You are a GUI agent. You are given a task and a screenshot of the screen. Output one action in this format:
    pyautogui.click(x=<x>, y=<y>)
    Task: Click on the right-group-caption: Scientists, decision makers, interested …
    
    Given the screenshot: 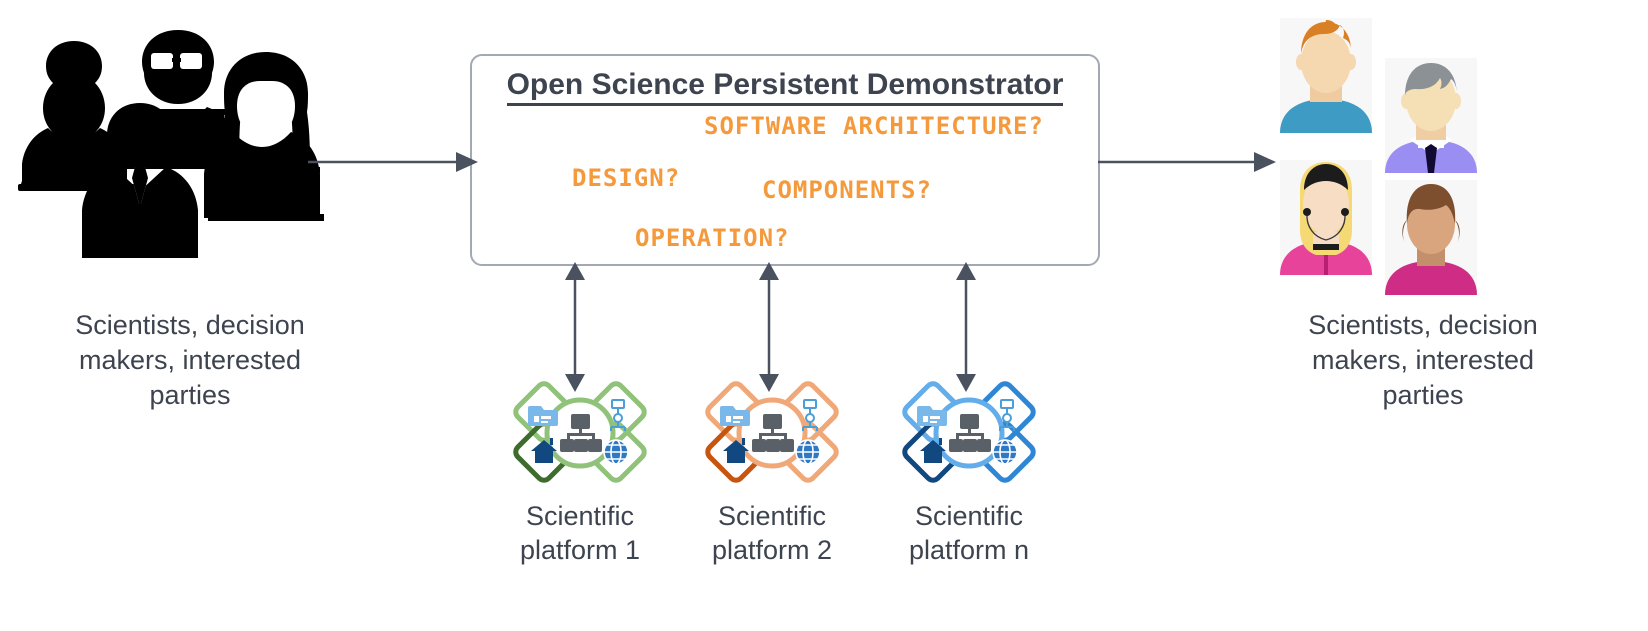 What is the action you would take?
    pyautogui.click(x=1423, y=360)
    